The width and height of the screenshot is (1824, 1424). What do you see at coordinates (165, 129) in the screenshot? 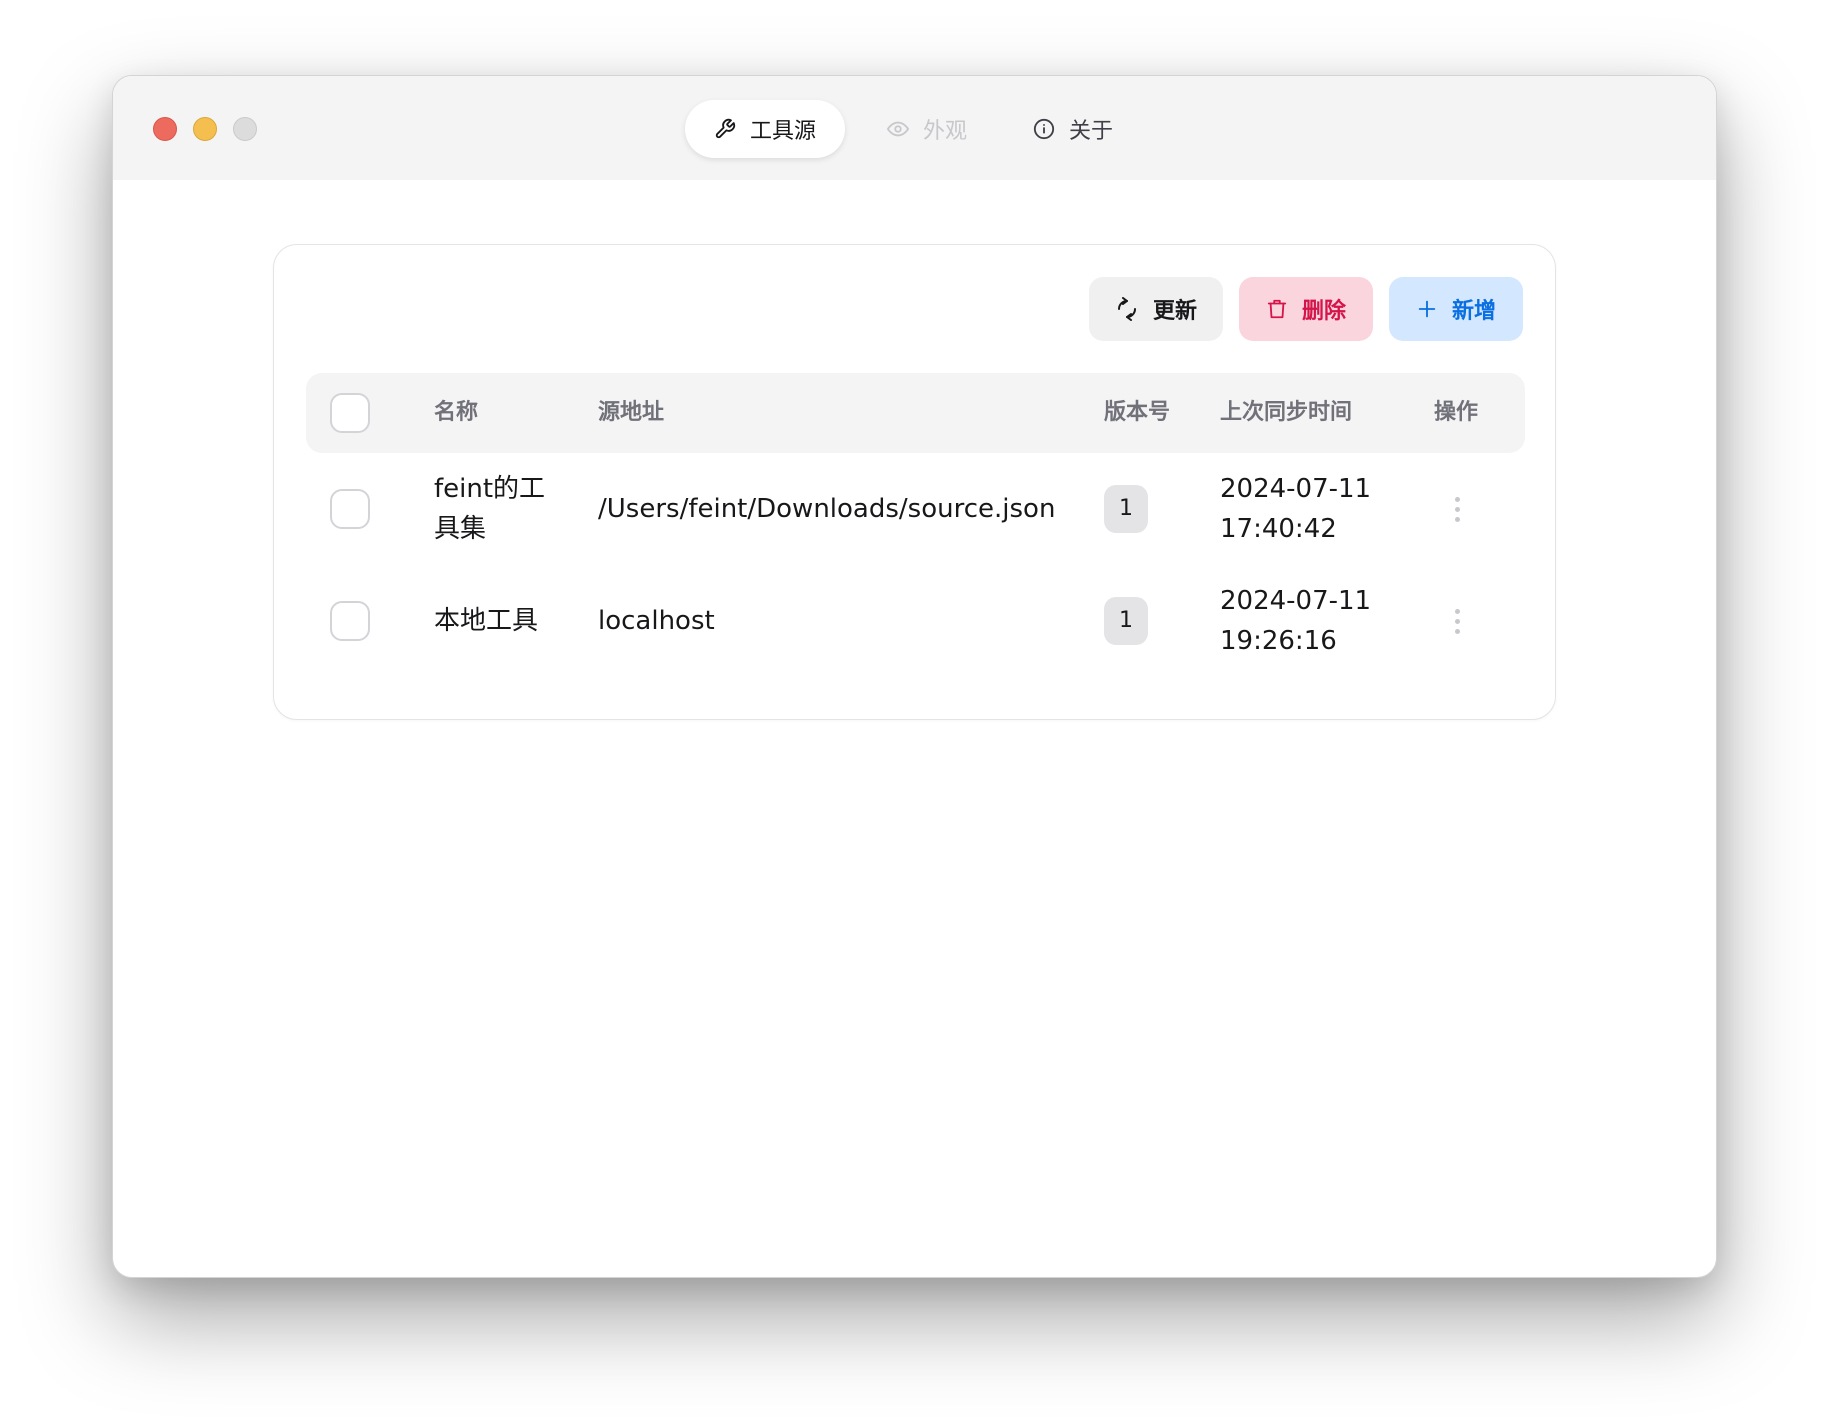
I see `close-window-button` at bounding box center [165, 129].